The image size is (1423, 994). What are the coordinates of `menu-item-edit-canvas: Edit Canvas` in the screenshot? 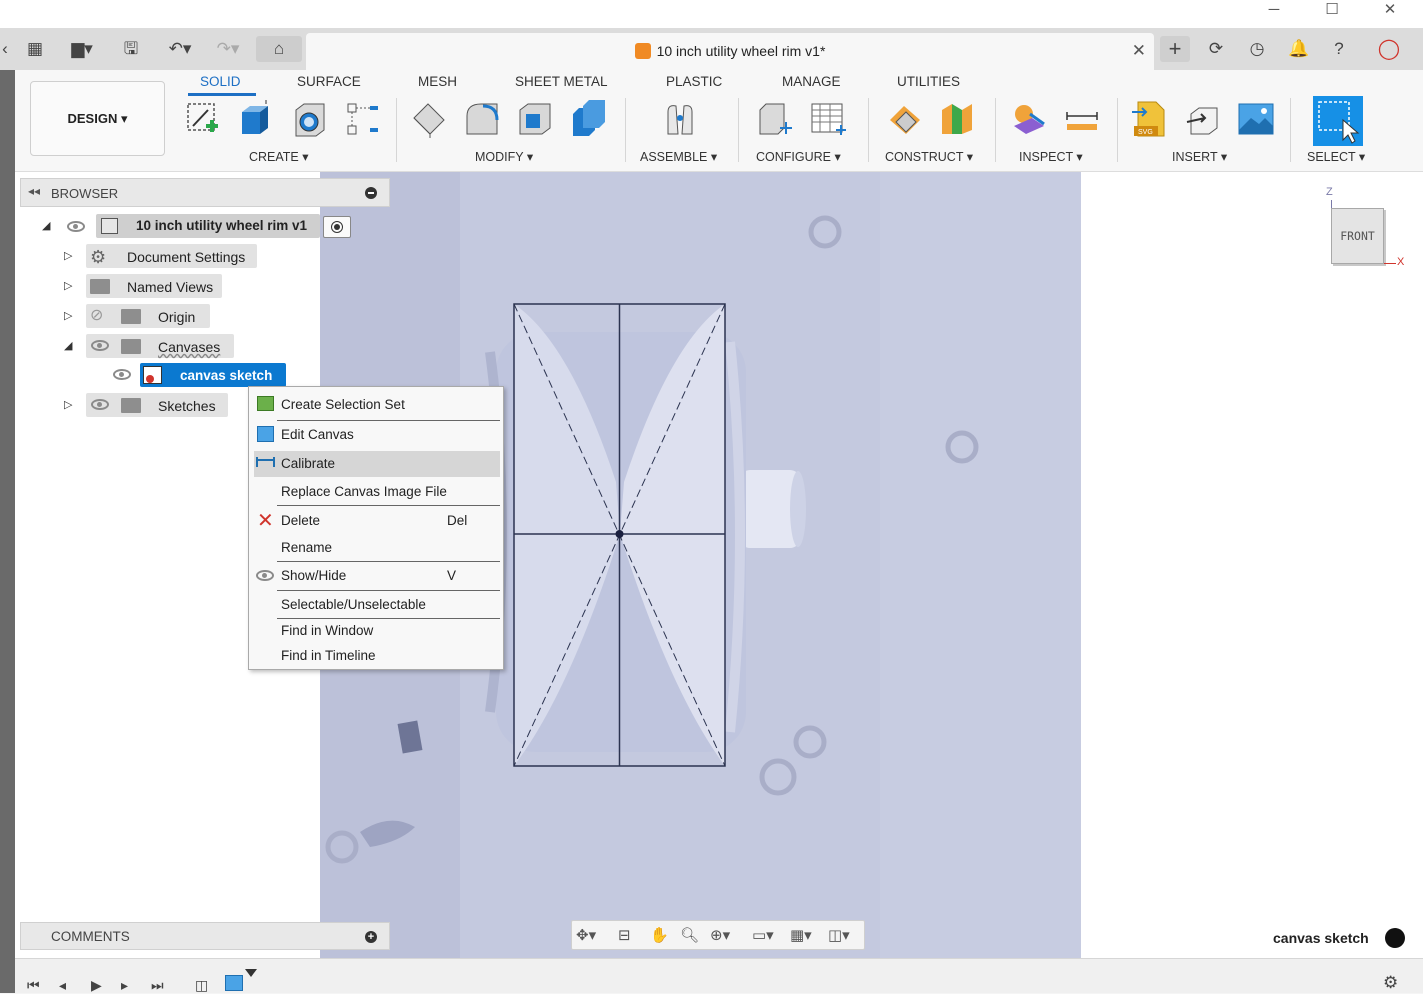 It's located at (377, 435).